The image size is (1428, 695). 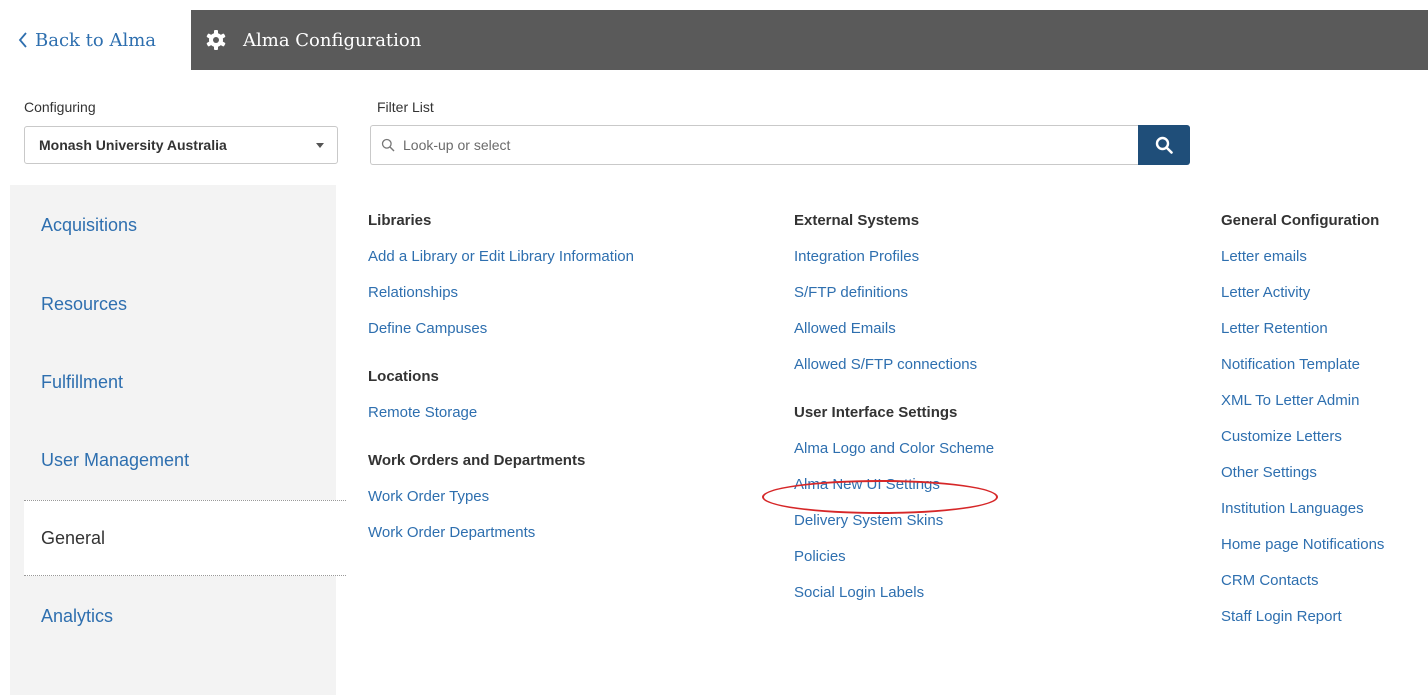 What do you see at coordinates (89, 224) in the screenshot?
I see `sidebar-item-label: Acquisitions` at bounding box center [89, 224].